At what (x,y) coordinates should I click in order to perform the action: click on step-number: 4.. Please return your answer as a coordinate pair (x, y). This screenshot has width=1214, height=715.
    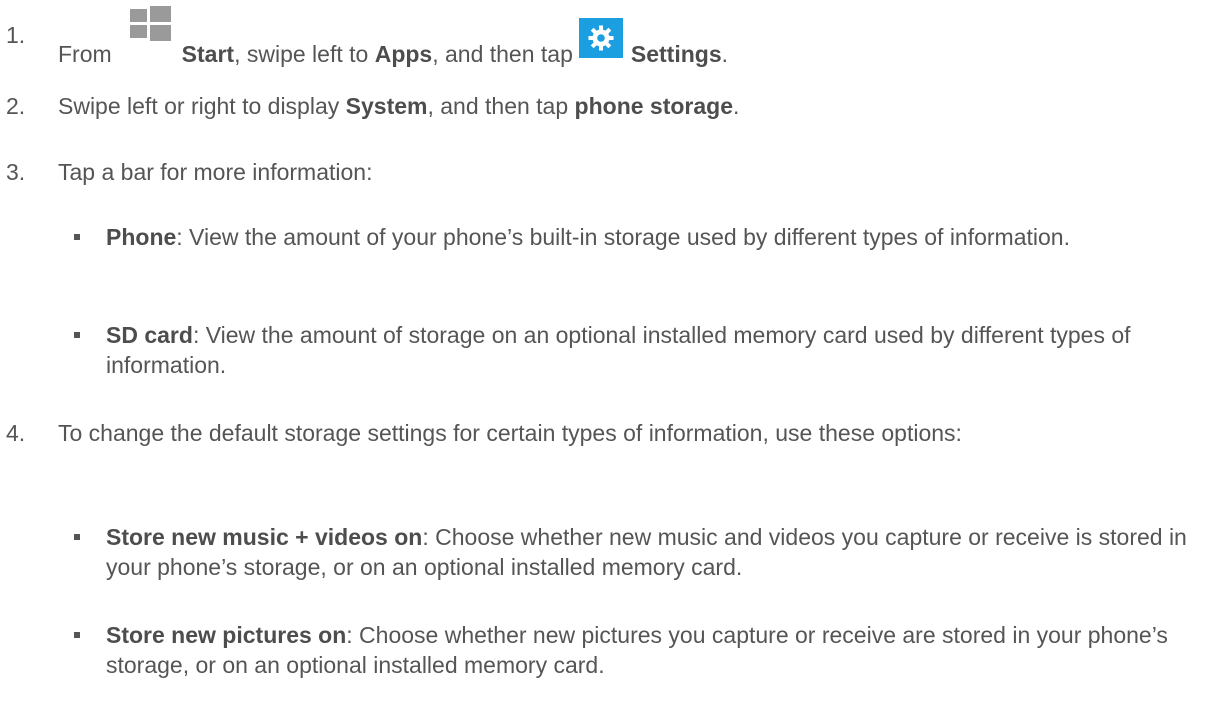
    Looking at the image, I should click on (16, 433).